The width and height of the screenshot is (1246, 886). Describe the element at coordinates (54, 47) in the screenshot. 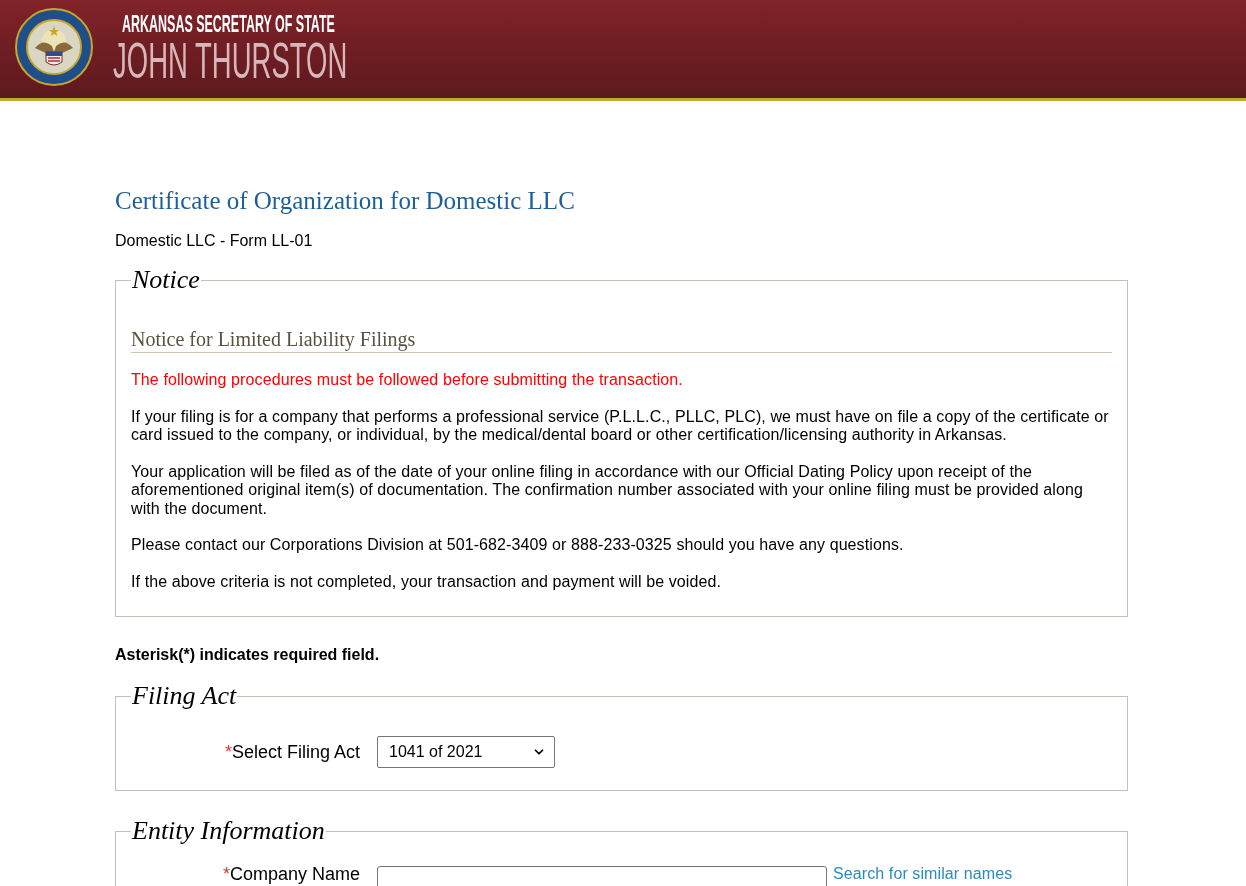

I see `state-seal-icon` at that location.